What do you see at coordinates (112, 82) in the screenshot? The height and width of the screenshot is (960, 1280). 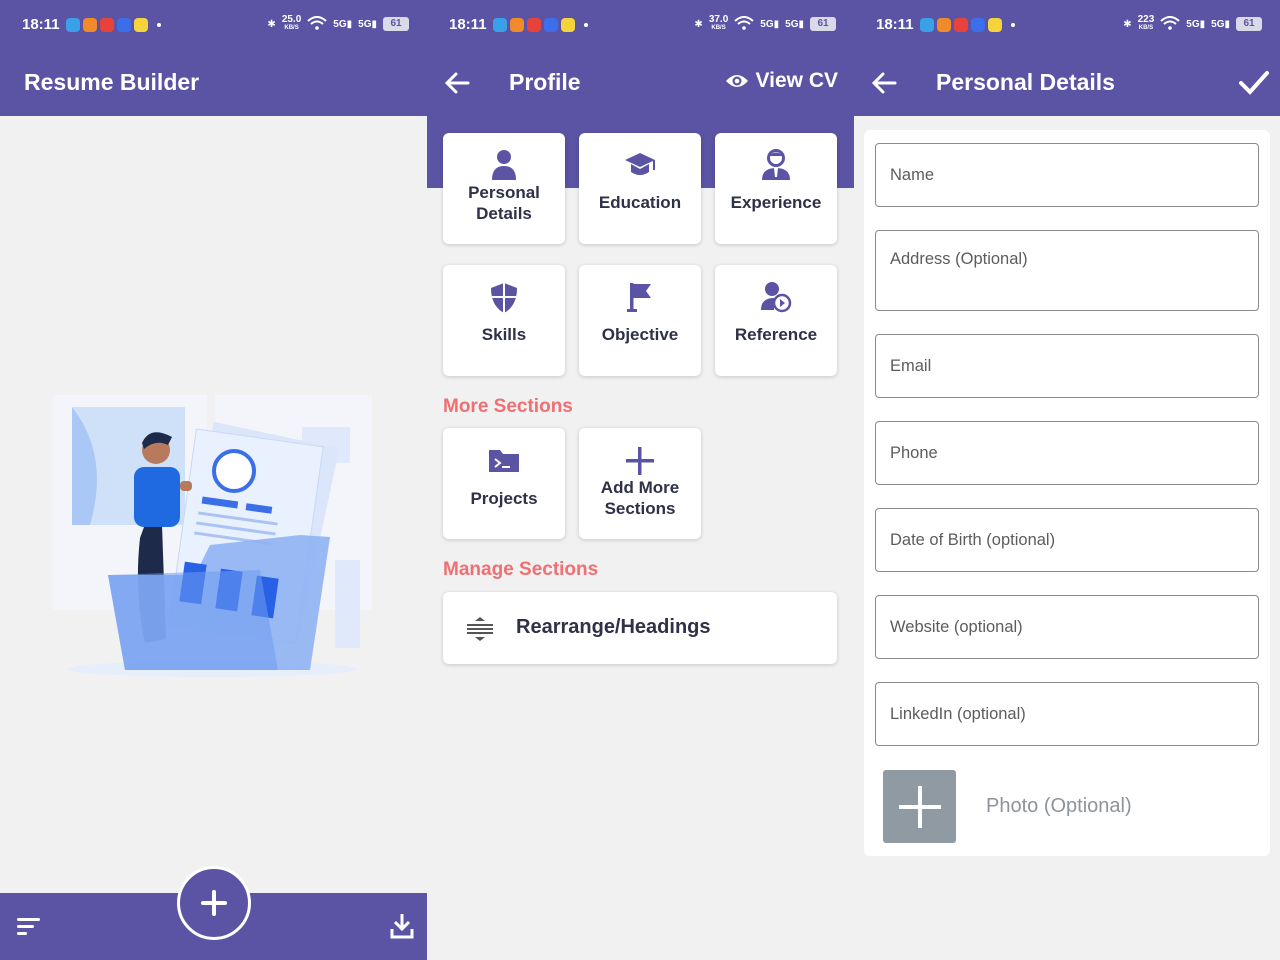 I see `page-title: Resume Builder` at bounding box center [112, 82].